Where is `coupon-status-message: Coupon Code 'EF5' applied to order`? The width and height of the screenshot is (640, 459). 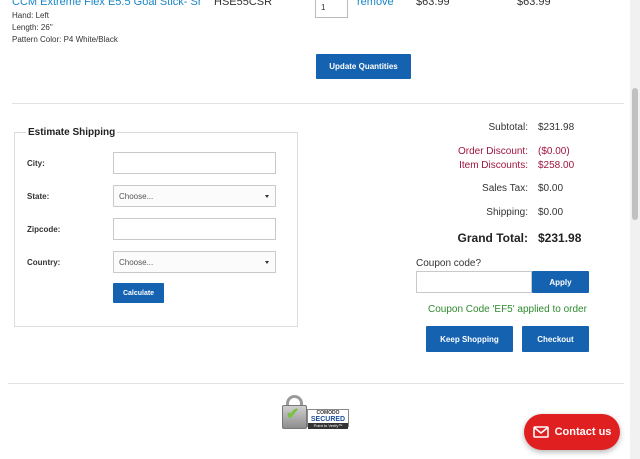
coupon-status-message: Coupon Code 'EF5' applied to order is located at coordinates (507, 309).